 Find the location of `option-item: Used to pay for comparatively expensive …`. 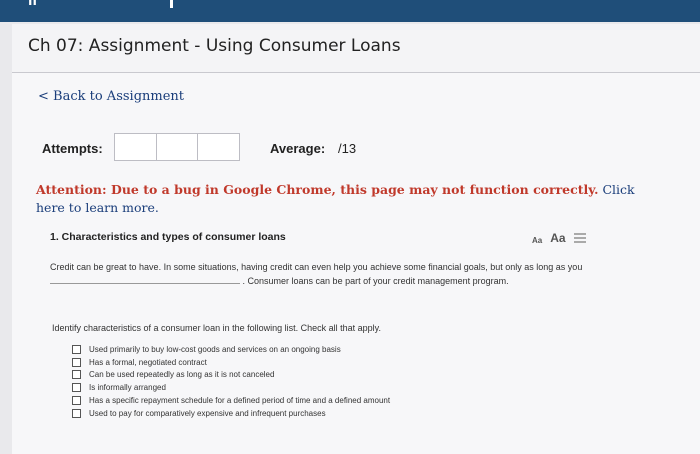

option-item: Used to pay for comparatively expensive … is located at coordinates (231, 413).